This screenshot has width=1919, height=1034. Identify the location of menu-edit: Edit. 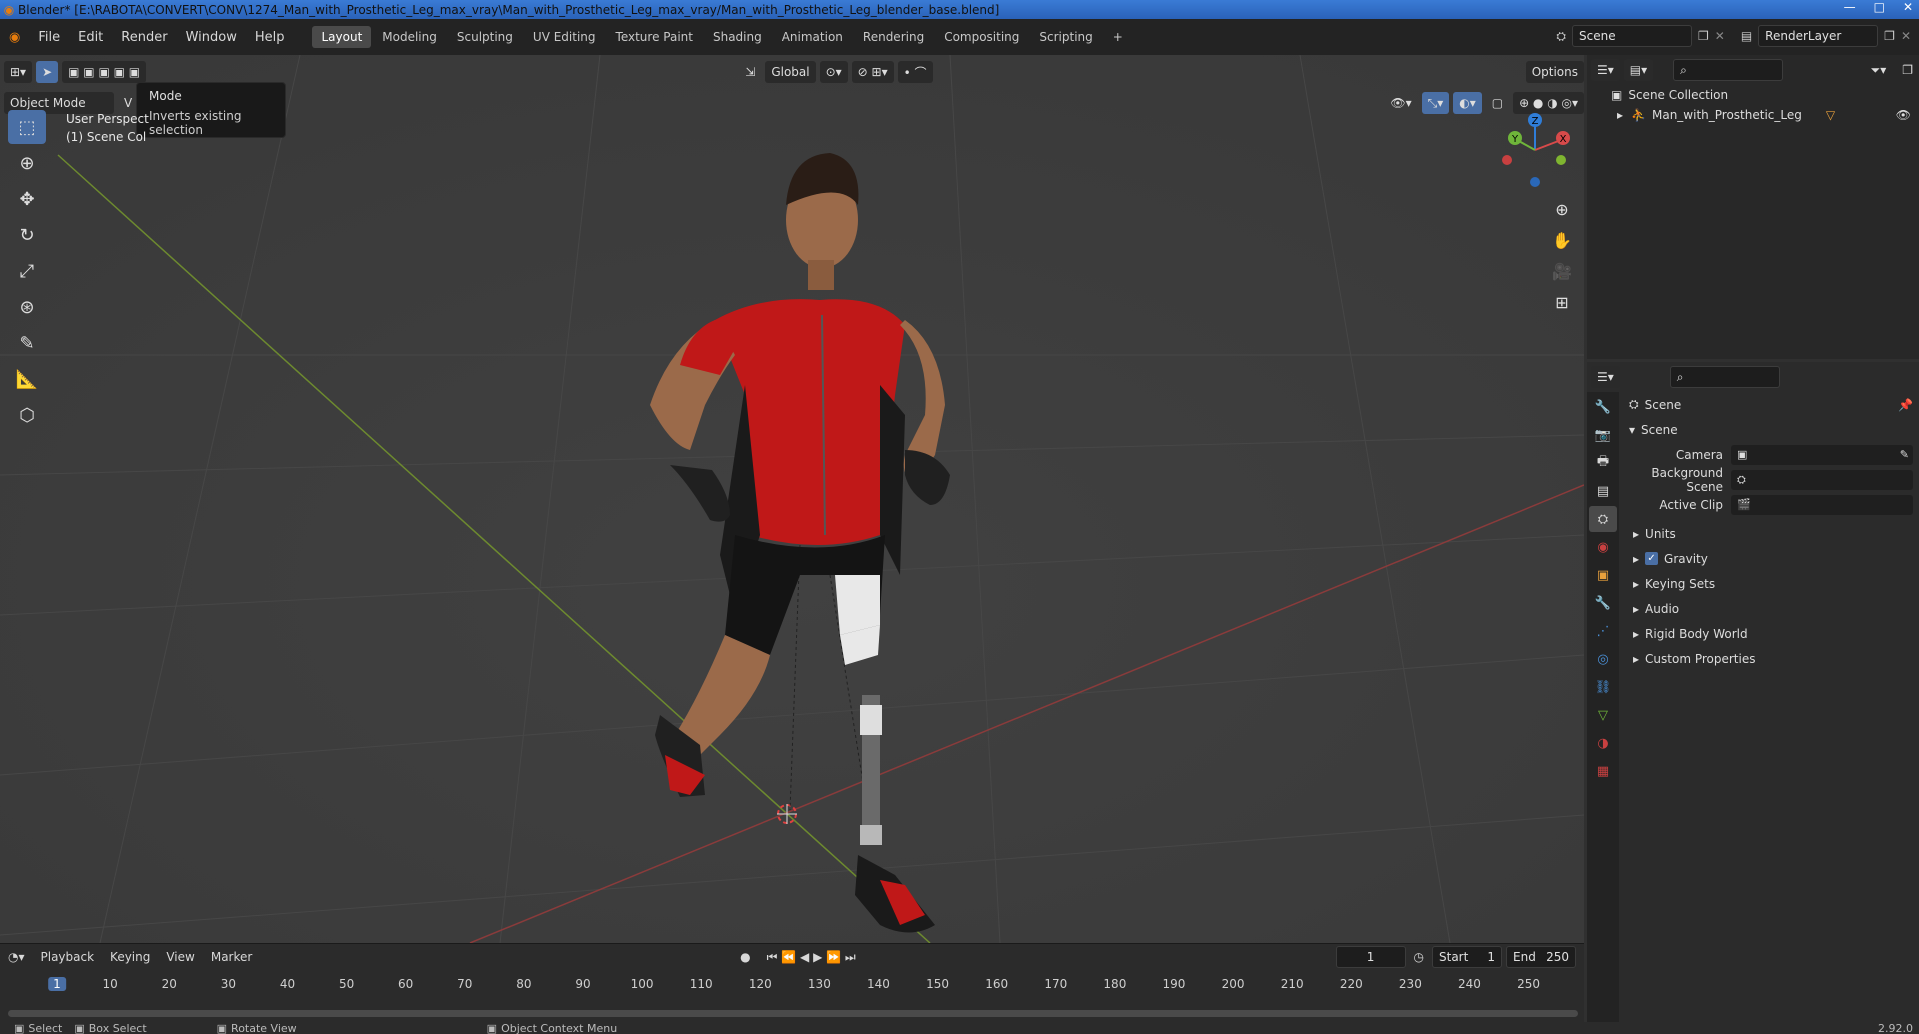
(90, 37).